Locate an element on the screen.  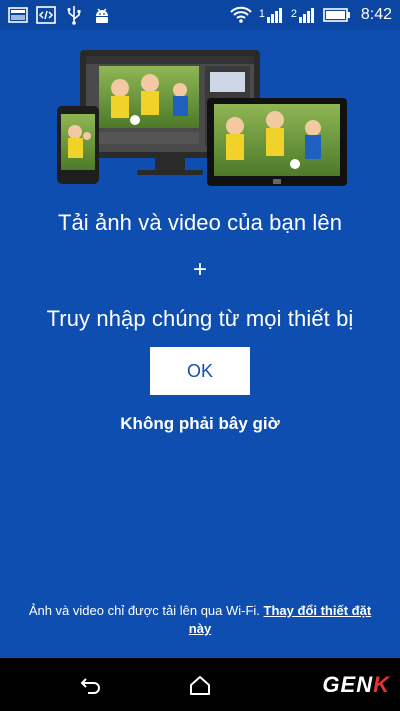
wifi-icon is located at coordinates (241, 14).